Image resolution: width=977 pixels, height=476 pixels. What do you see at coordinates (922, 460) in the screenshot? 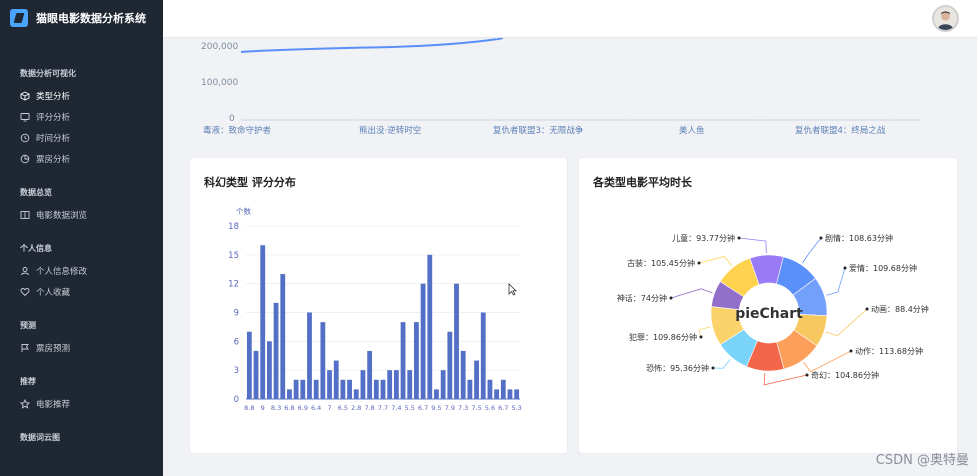
I see `watermark: CSDN @奥特曼` at bounding box center [922, 460].